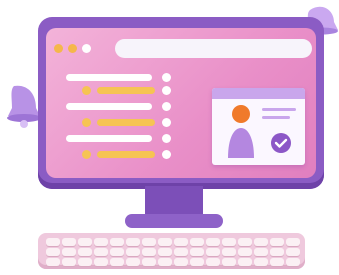 Image resolution: width=339 pixels, height=275 pixels. I want to click on keyboard, so click(171, 251).